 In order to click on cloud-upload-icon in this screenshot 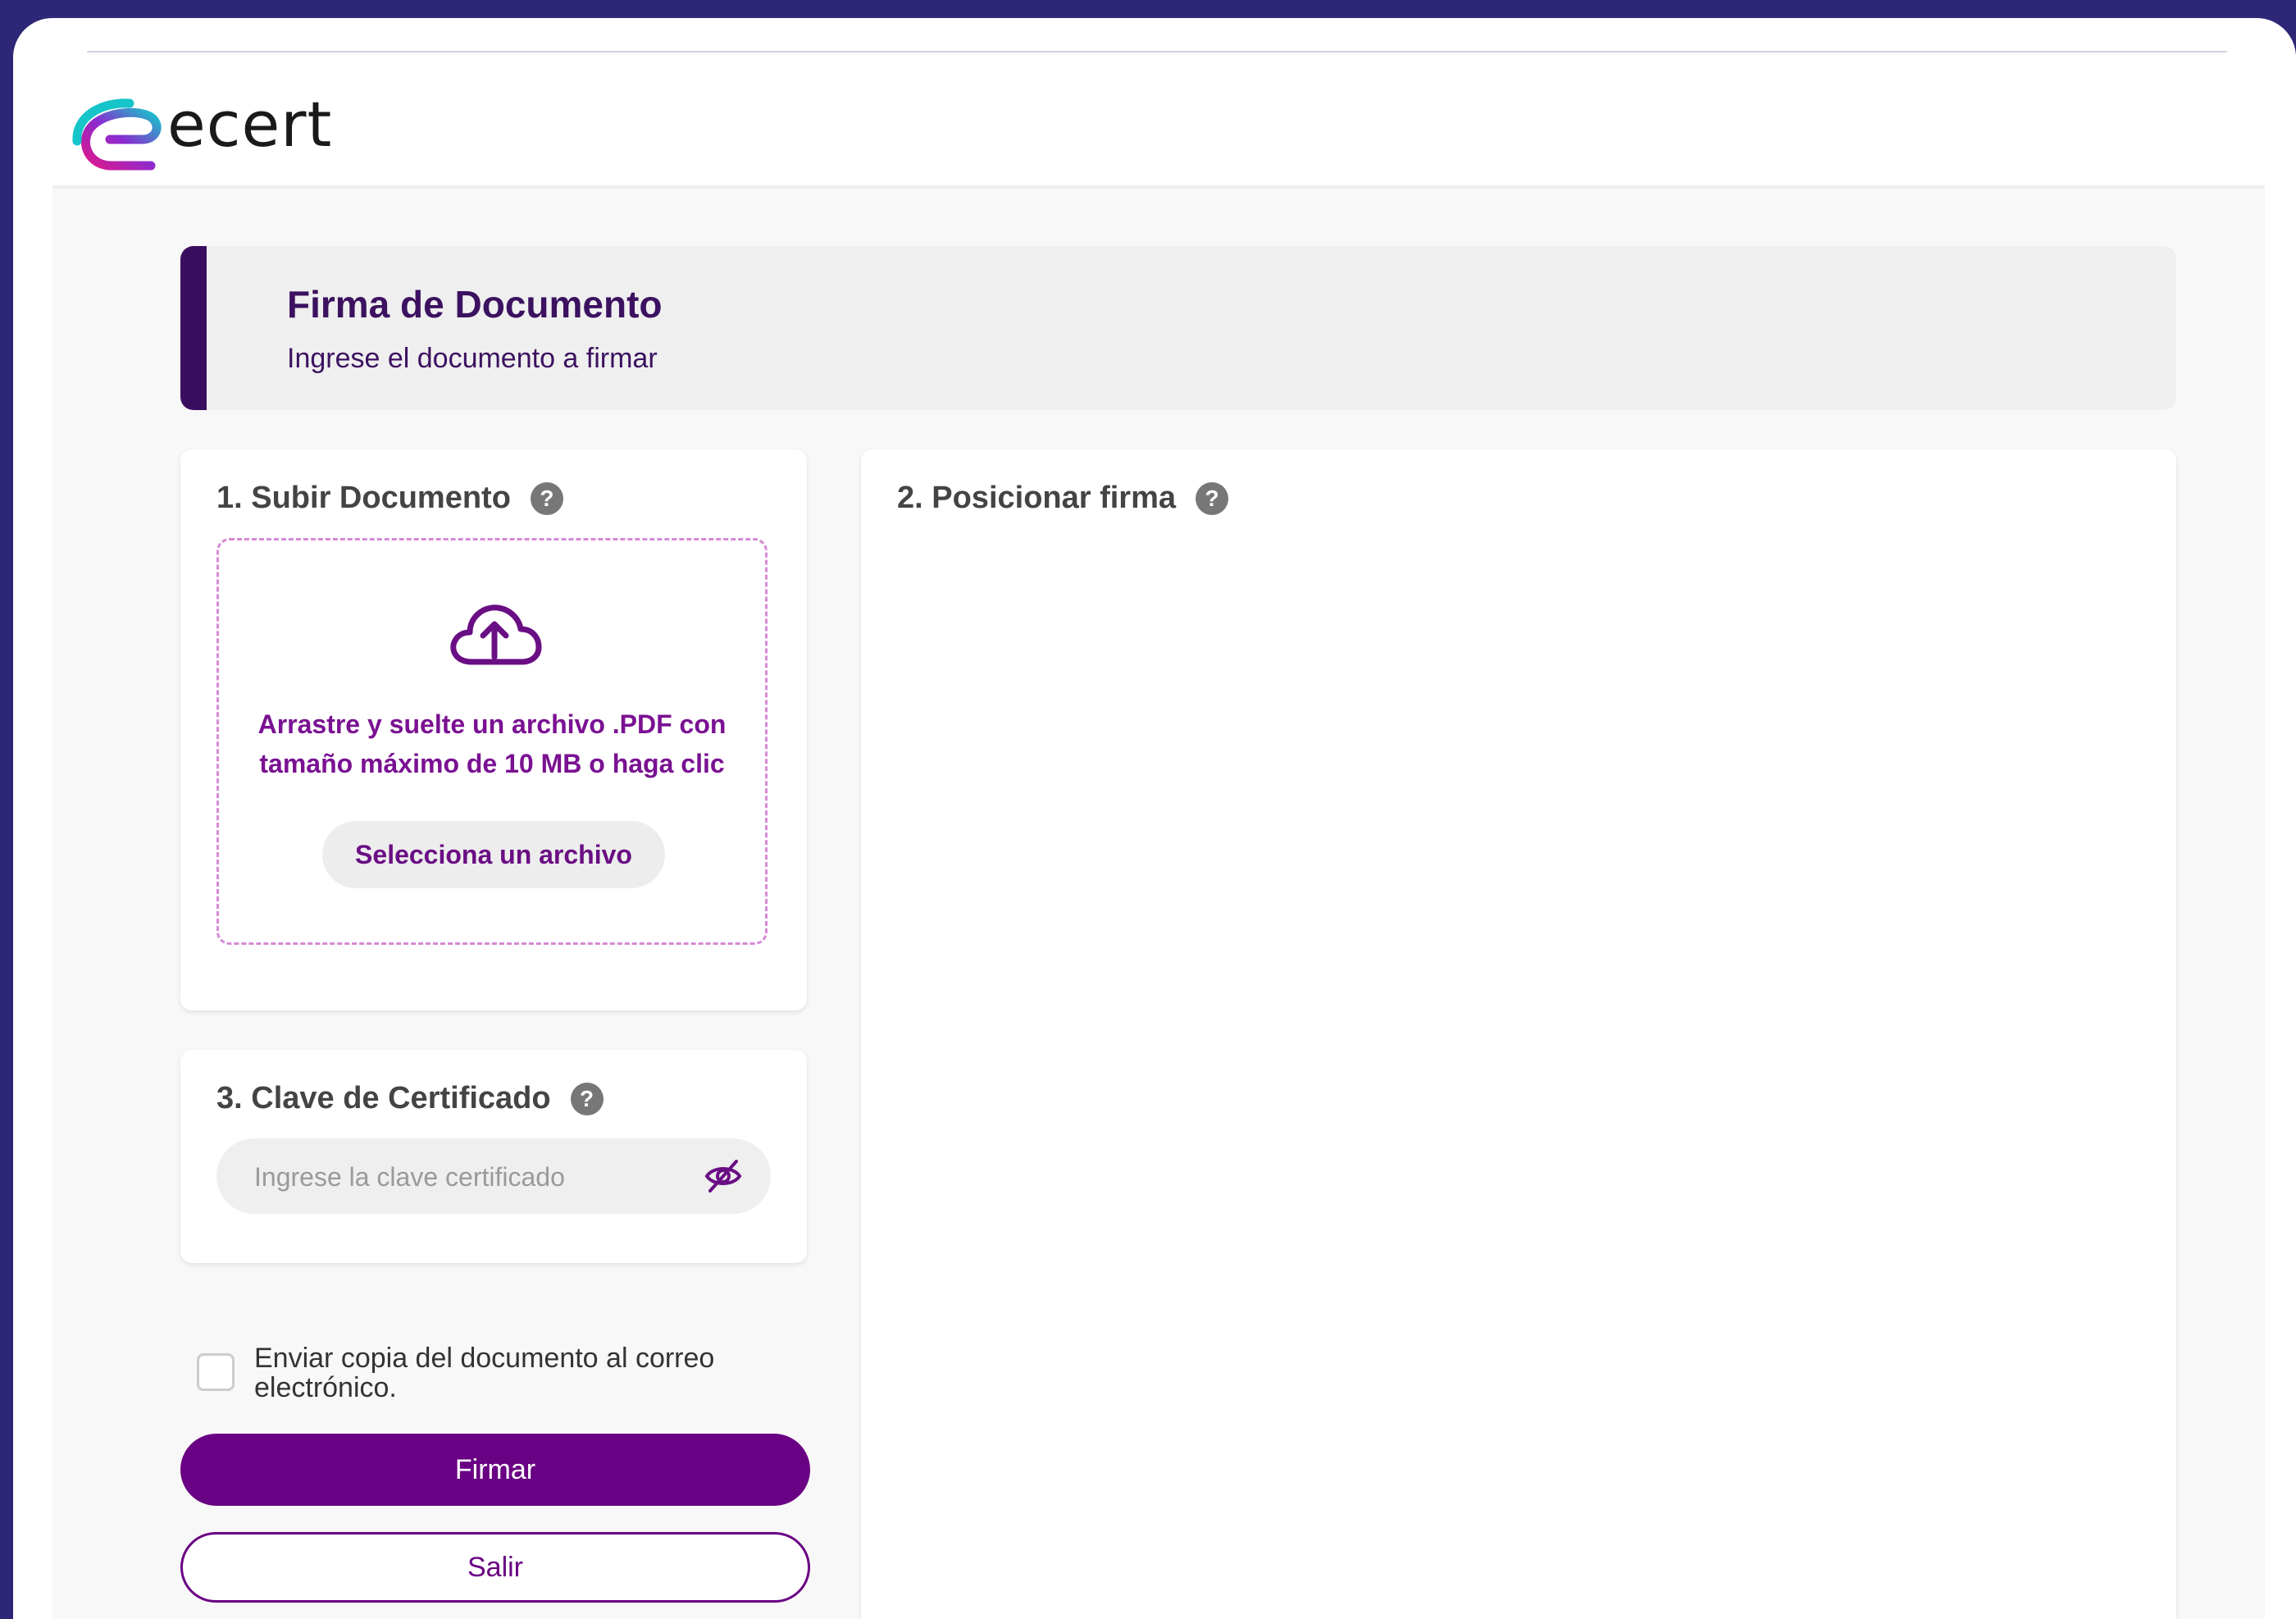, I will do `click(496, 634)`.